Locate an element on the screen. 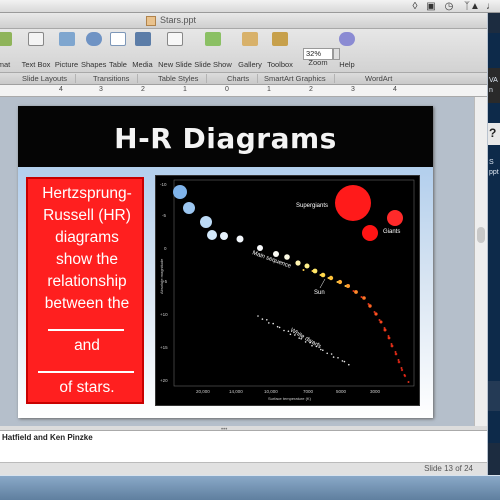  text-line: relationship is located at coordinates (87, 281).